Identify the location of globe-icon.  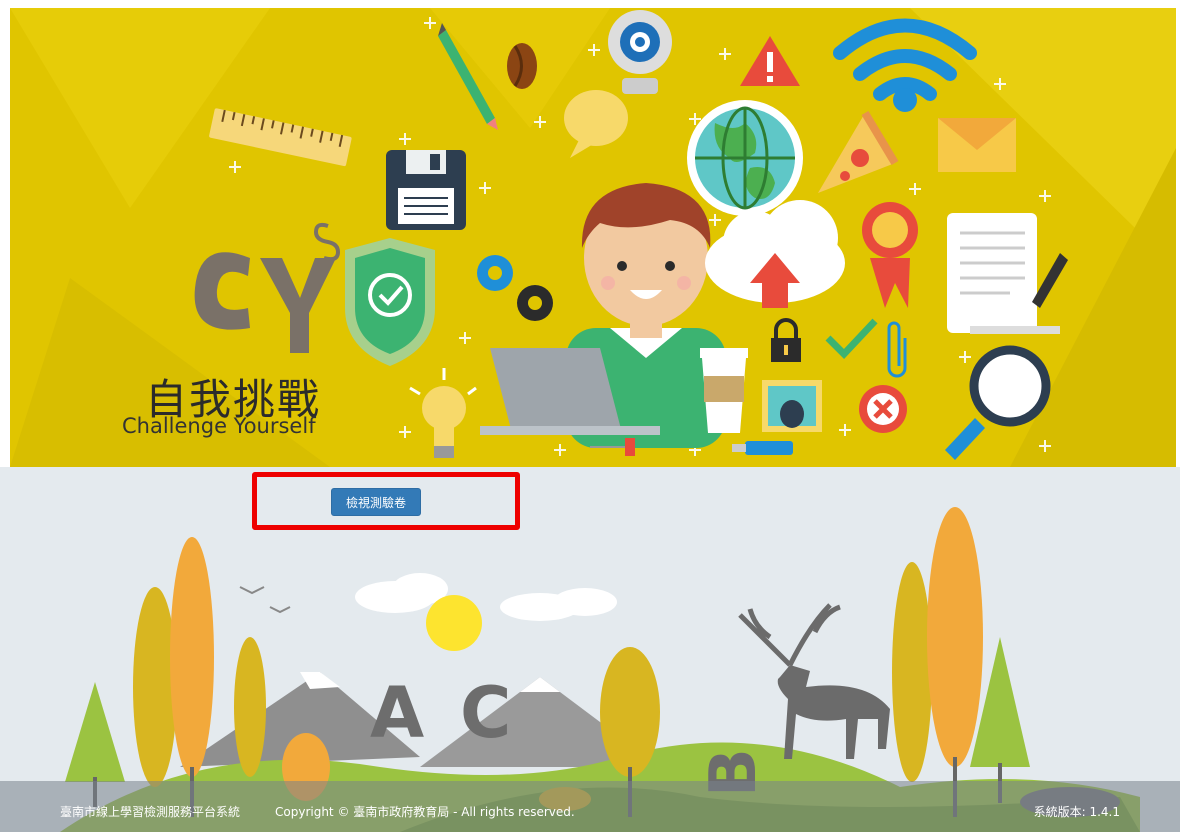
(745, 158).